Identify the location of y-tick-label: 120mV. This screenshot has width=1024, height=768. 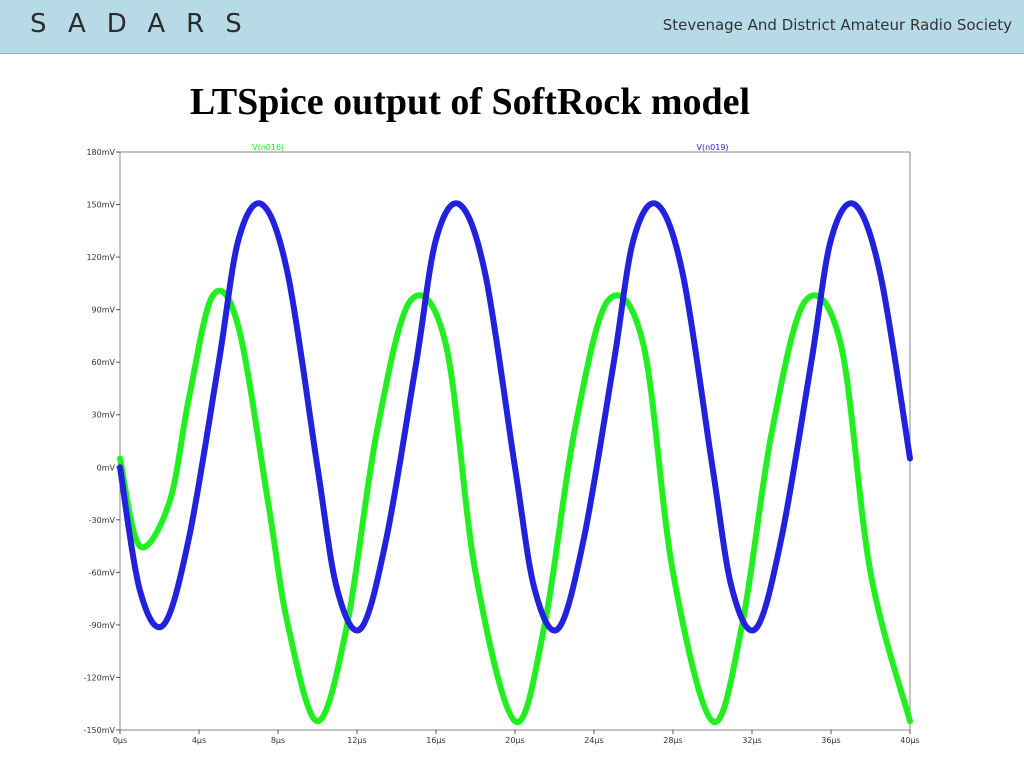
(100, 257).